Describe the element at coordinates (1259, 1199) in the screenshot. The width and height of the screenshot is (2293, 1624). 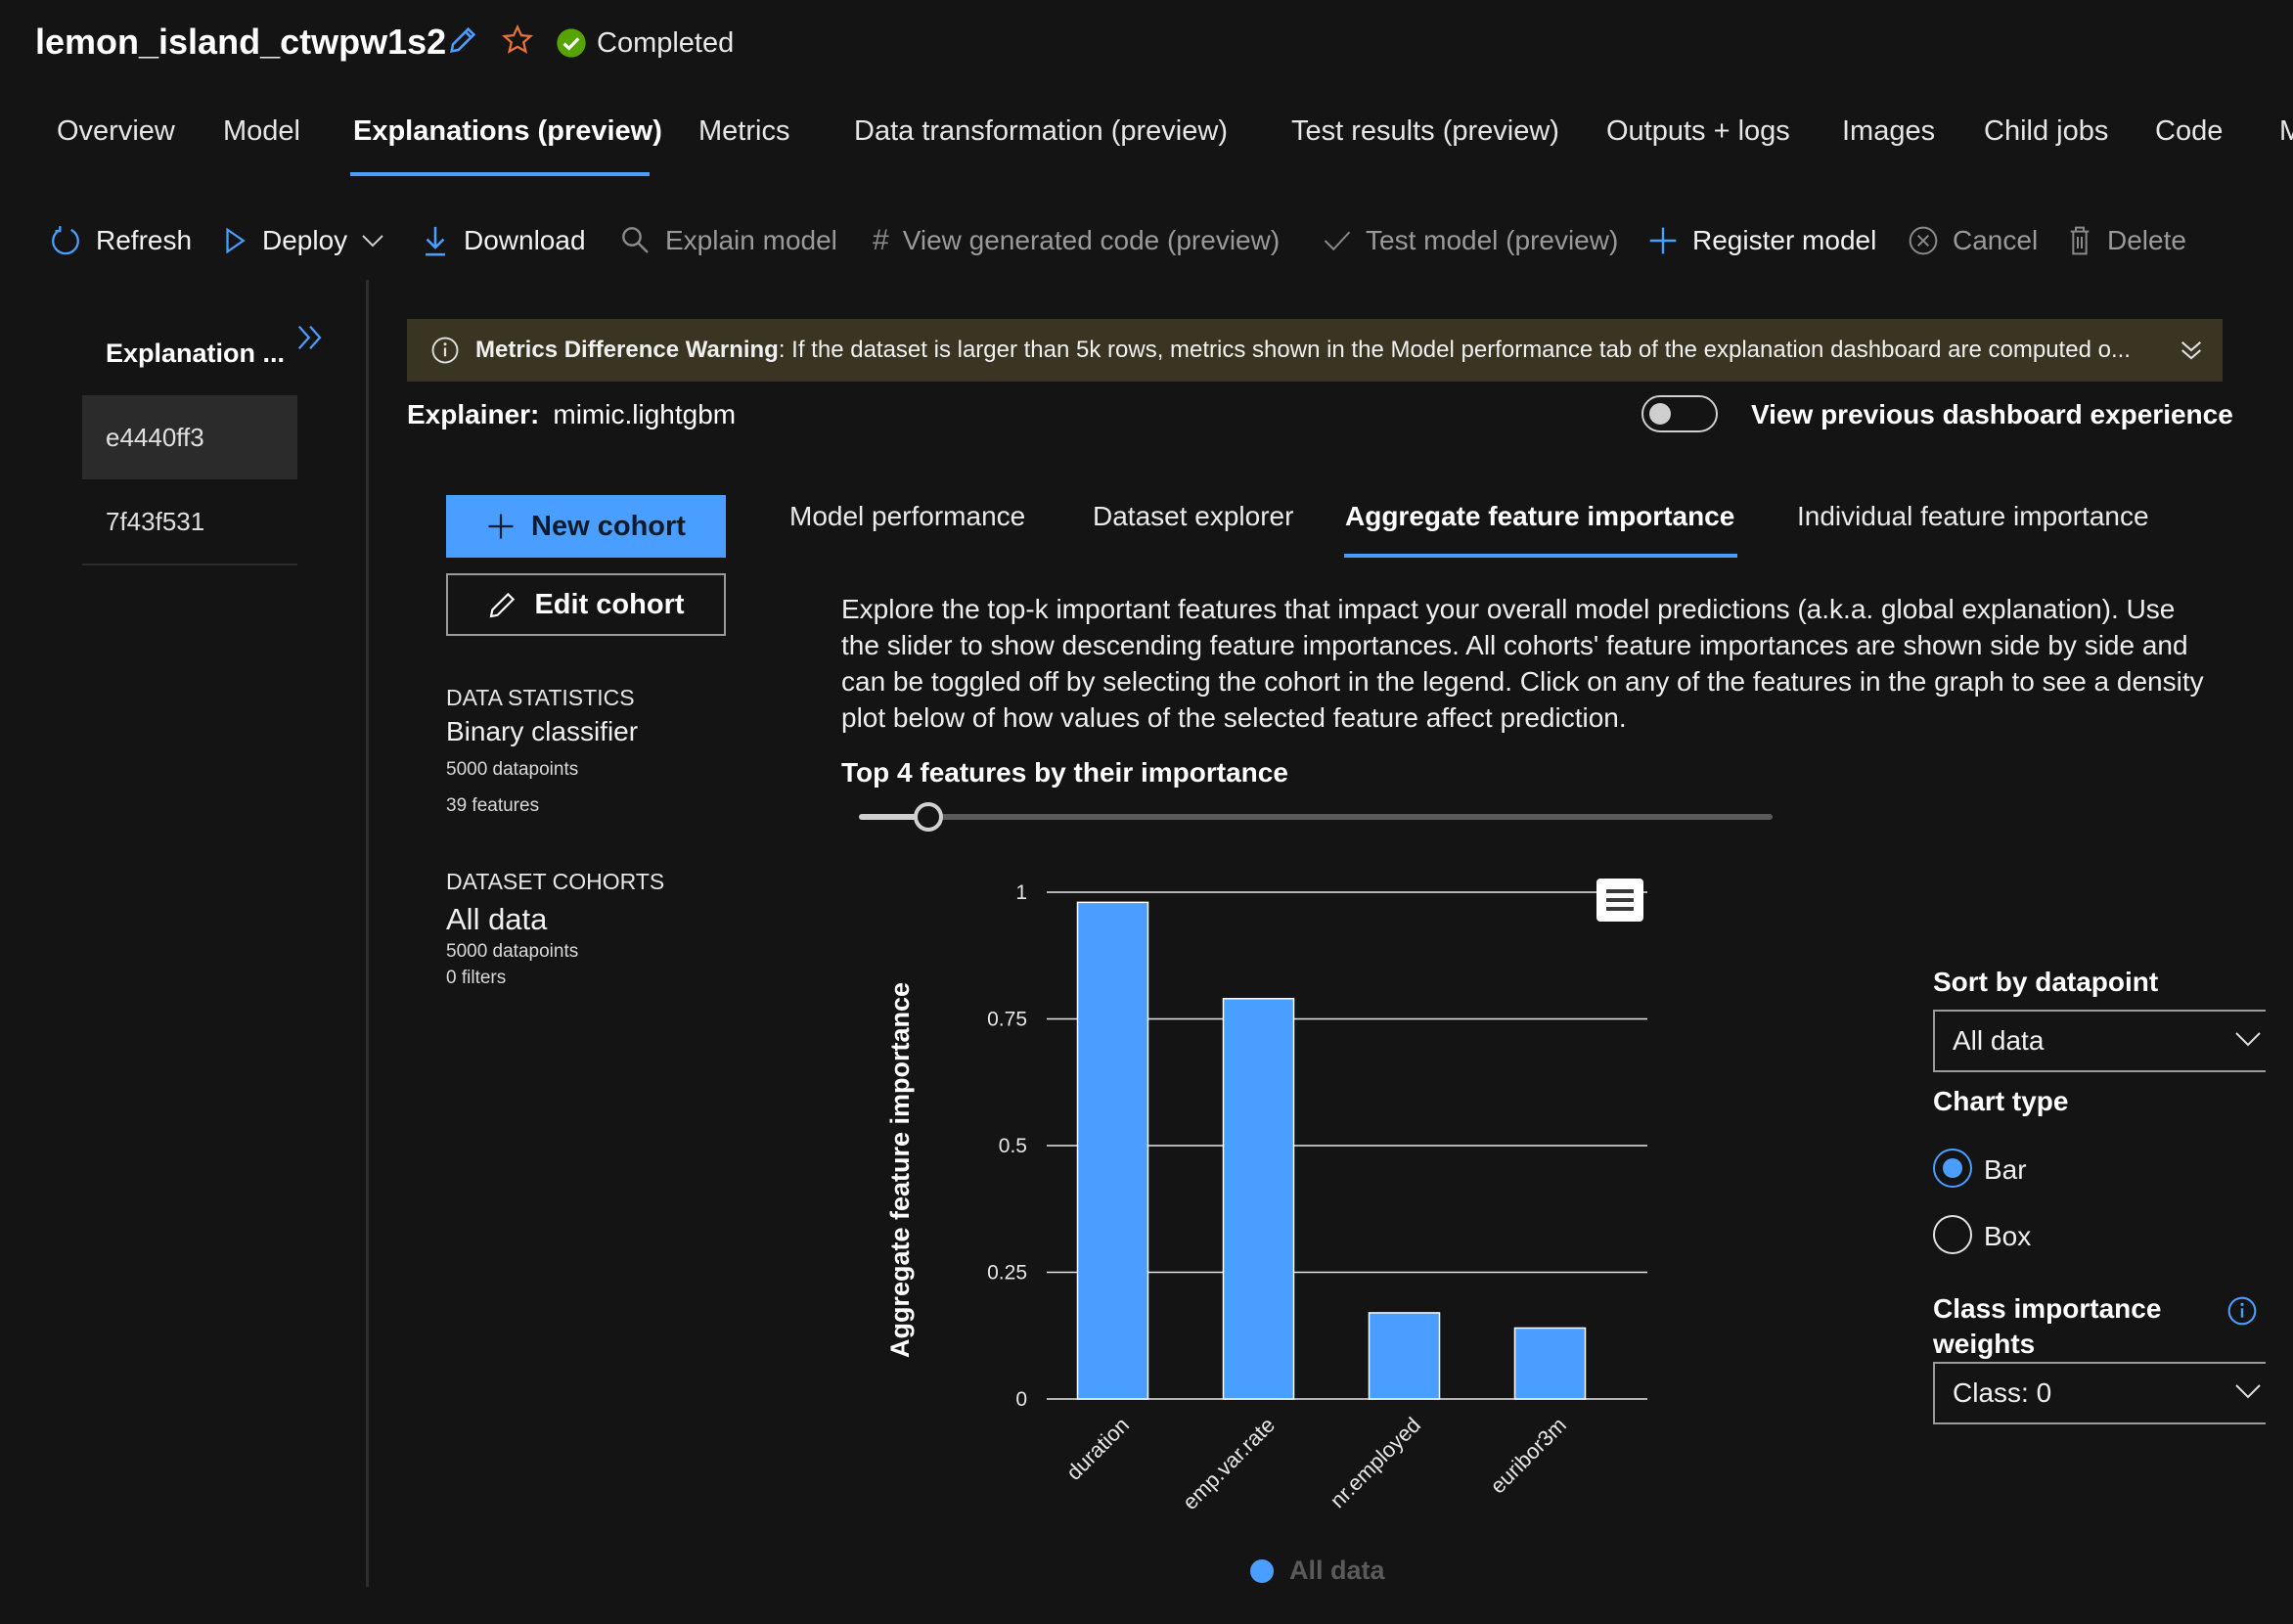
I see `bar-emp-var-rate` at that location.